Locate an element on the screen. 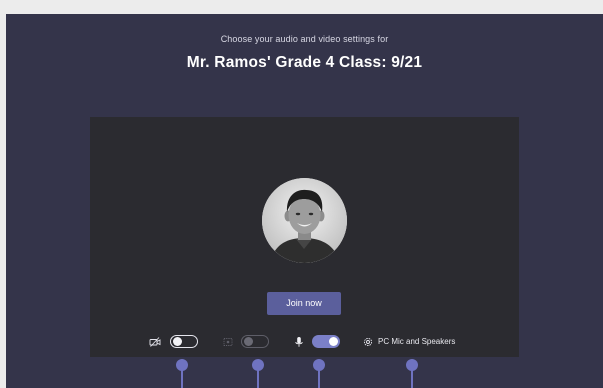 The image size is (603, 388). device-settings-callout-marker is located at coordinates (412, 373).